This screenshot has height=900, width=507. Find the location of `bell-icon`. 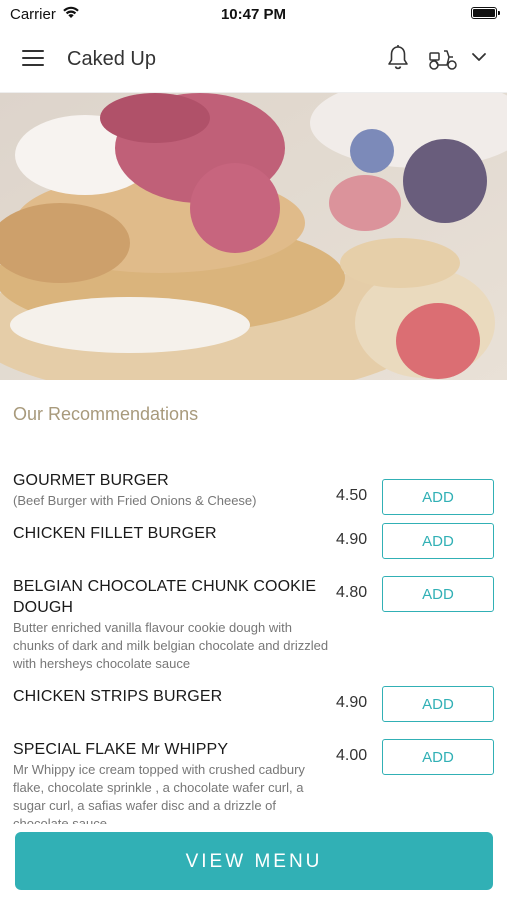

bell-icon is located at coordinates (398, 60).